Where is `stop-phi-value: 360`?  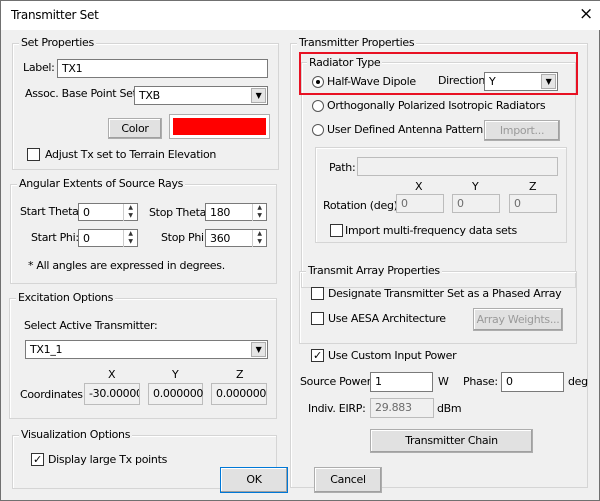 stop-phi-value: 360 is located at coordinates (220, 238).